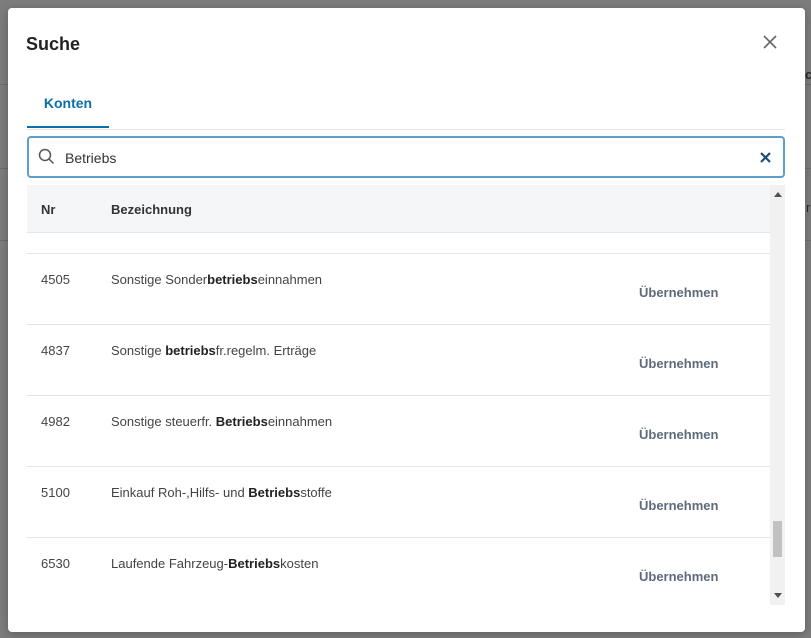 This screenshot has width=811, height=638. Describe the element at coordinates (180, 492) in the screenshot. I see `description-text: Einkauf Roh-,Hilfs- und` at that location.